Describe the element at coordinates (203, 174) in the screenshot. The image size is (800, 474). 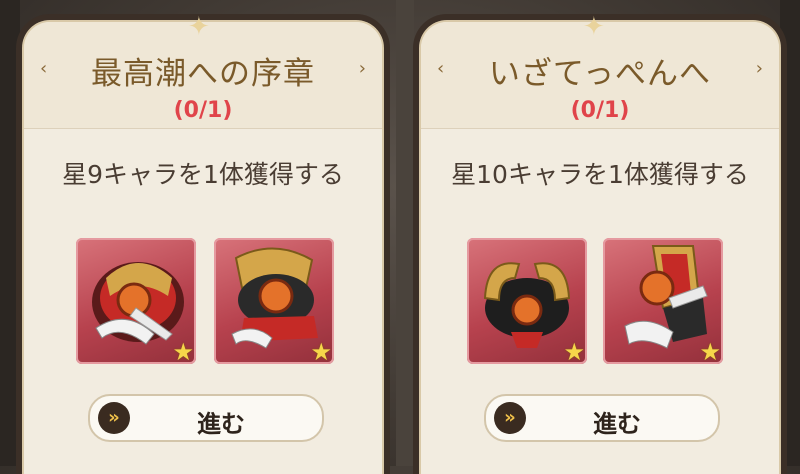
I see `quest-description: 星9キャラを1体獲得する` at that location.